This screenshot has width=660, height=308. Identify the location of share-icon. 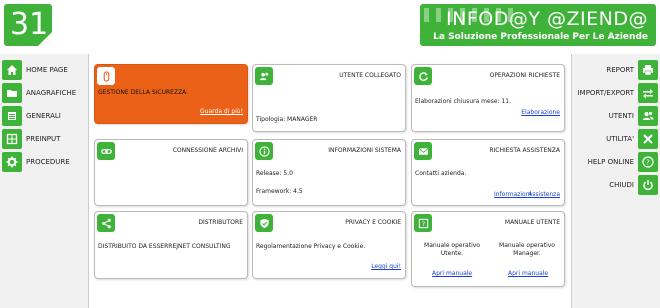
(106, 223).